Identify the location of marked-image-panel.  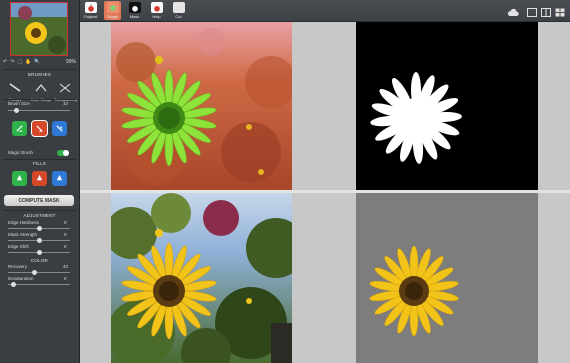
(201, 106).